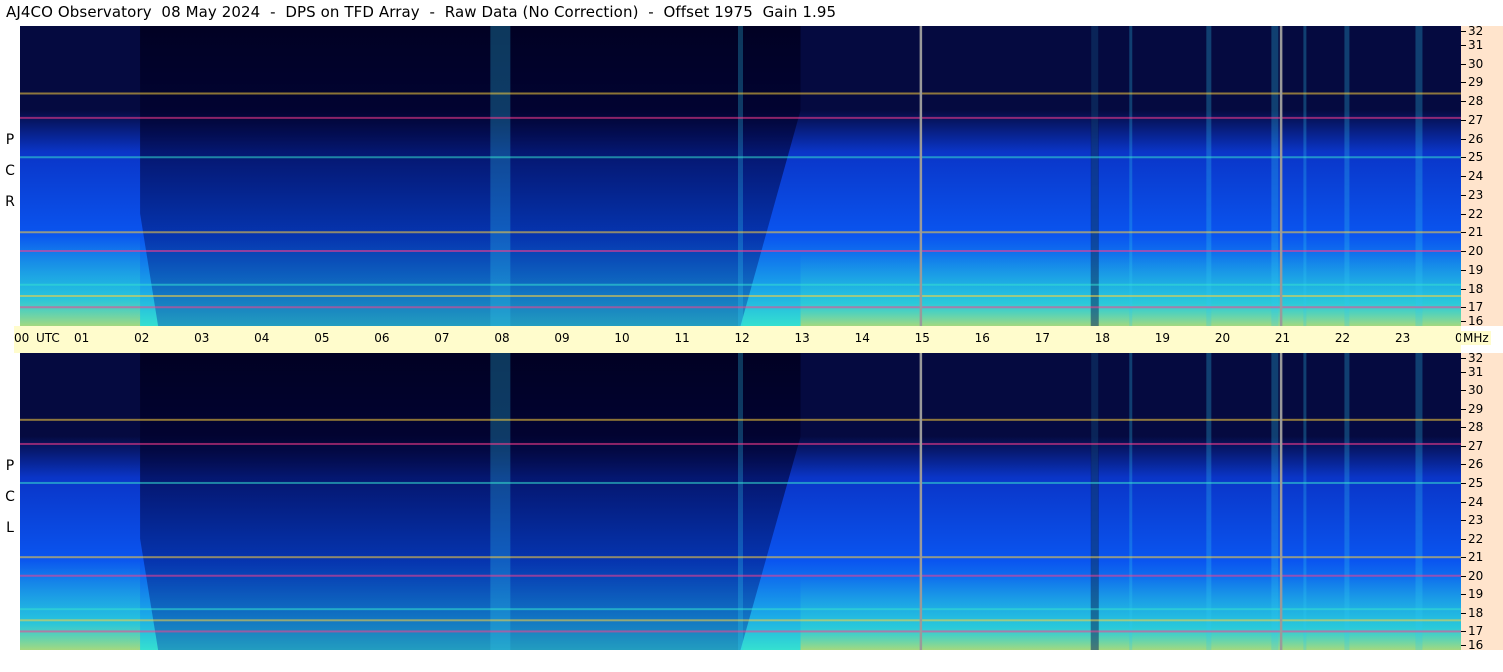 The width and height of the screenshot is (1503, 672). I want to click on time-tick-label: 20, so click(1222, 338).